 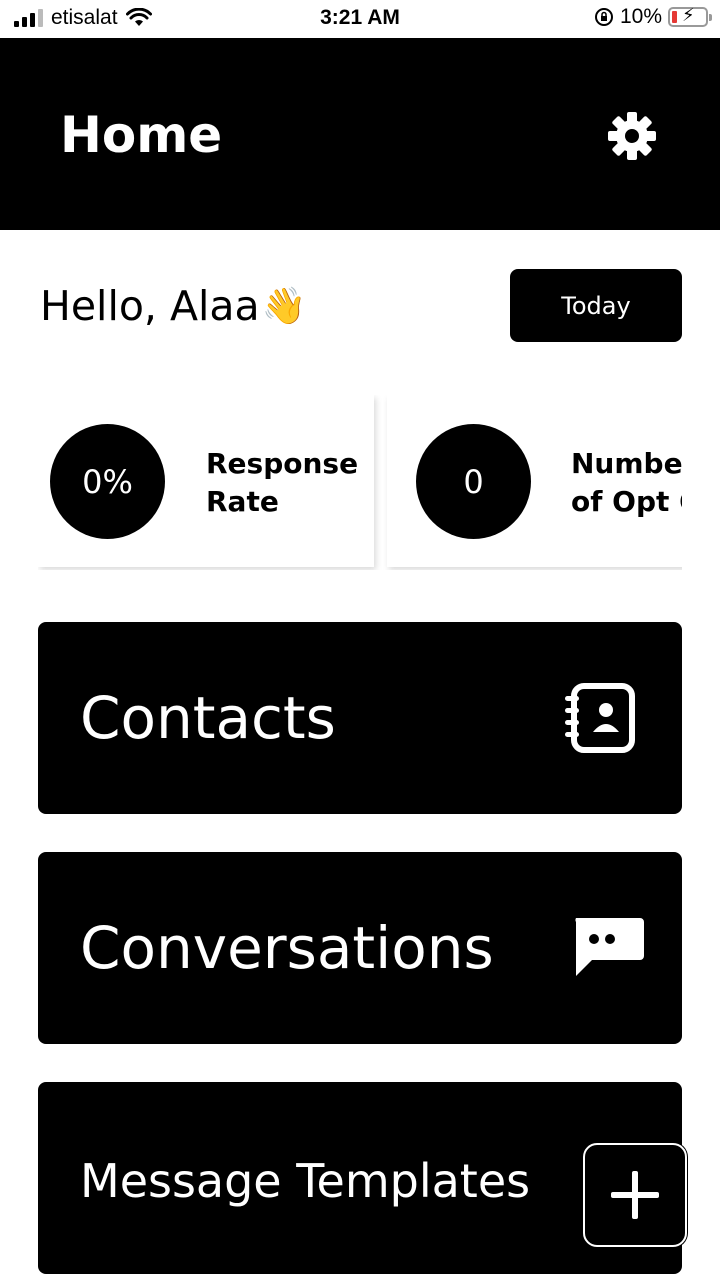 I want to click on greeting-text: Hello, Alaa, so click(x=150, y=306).